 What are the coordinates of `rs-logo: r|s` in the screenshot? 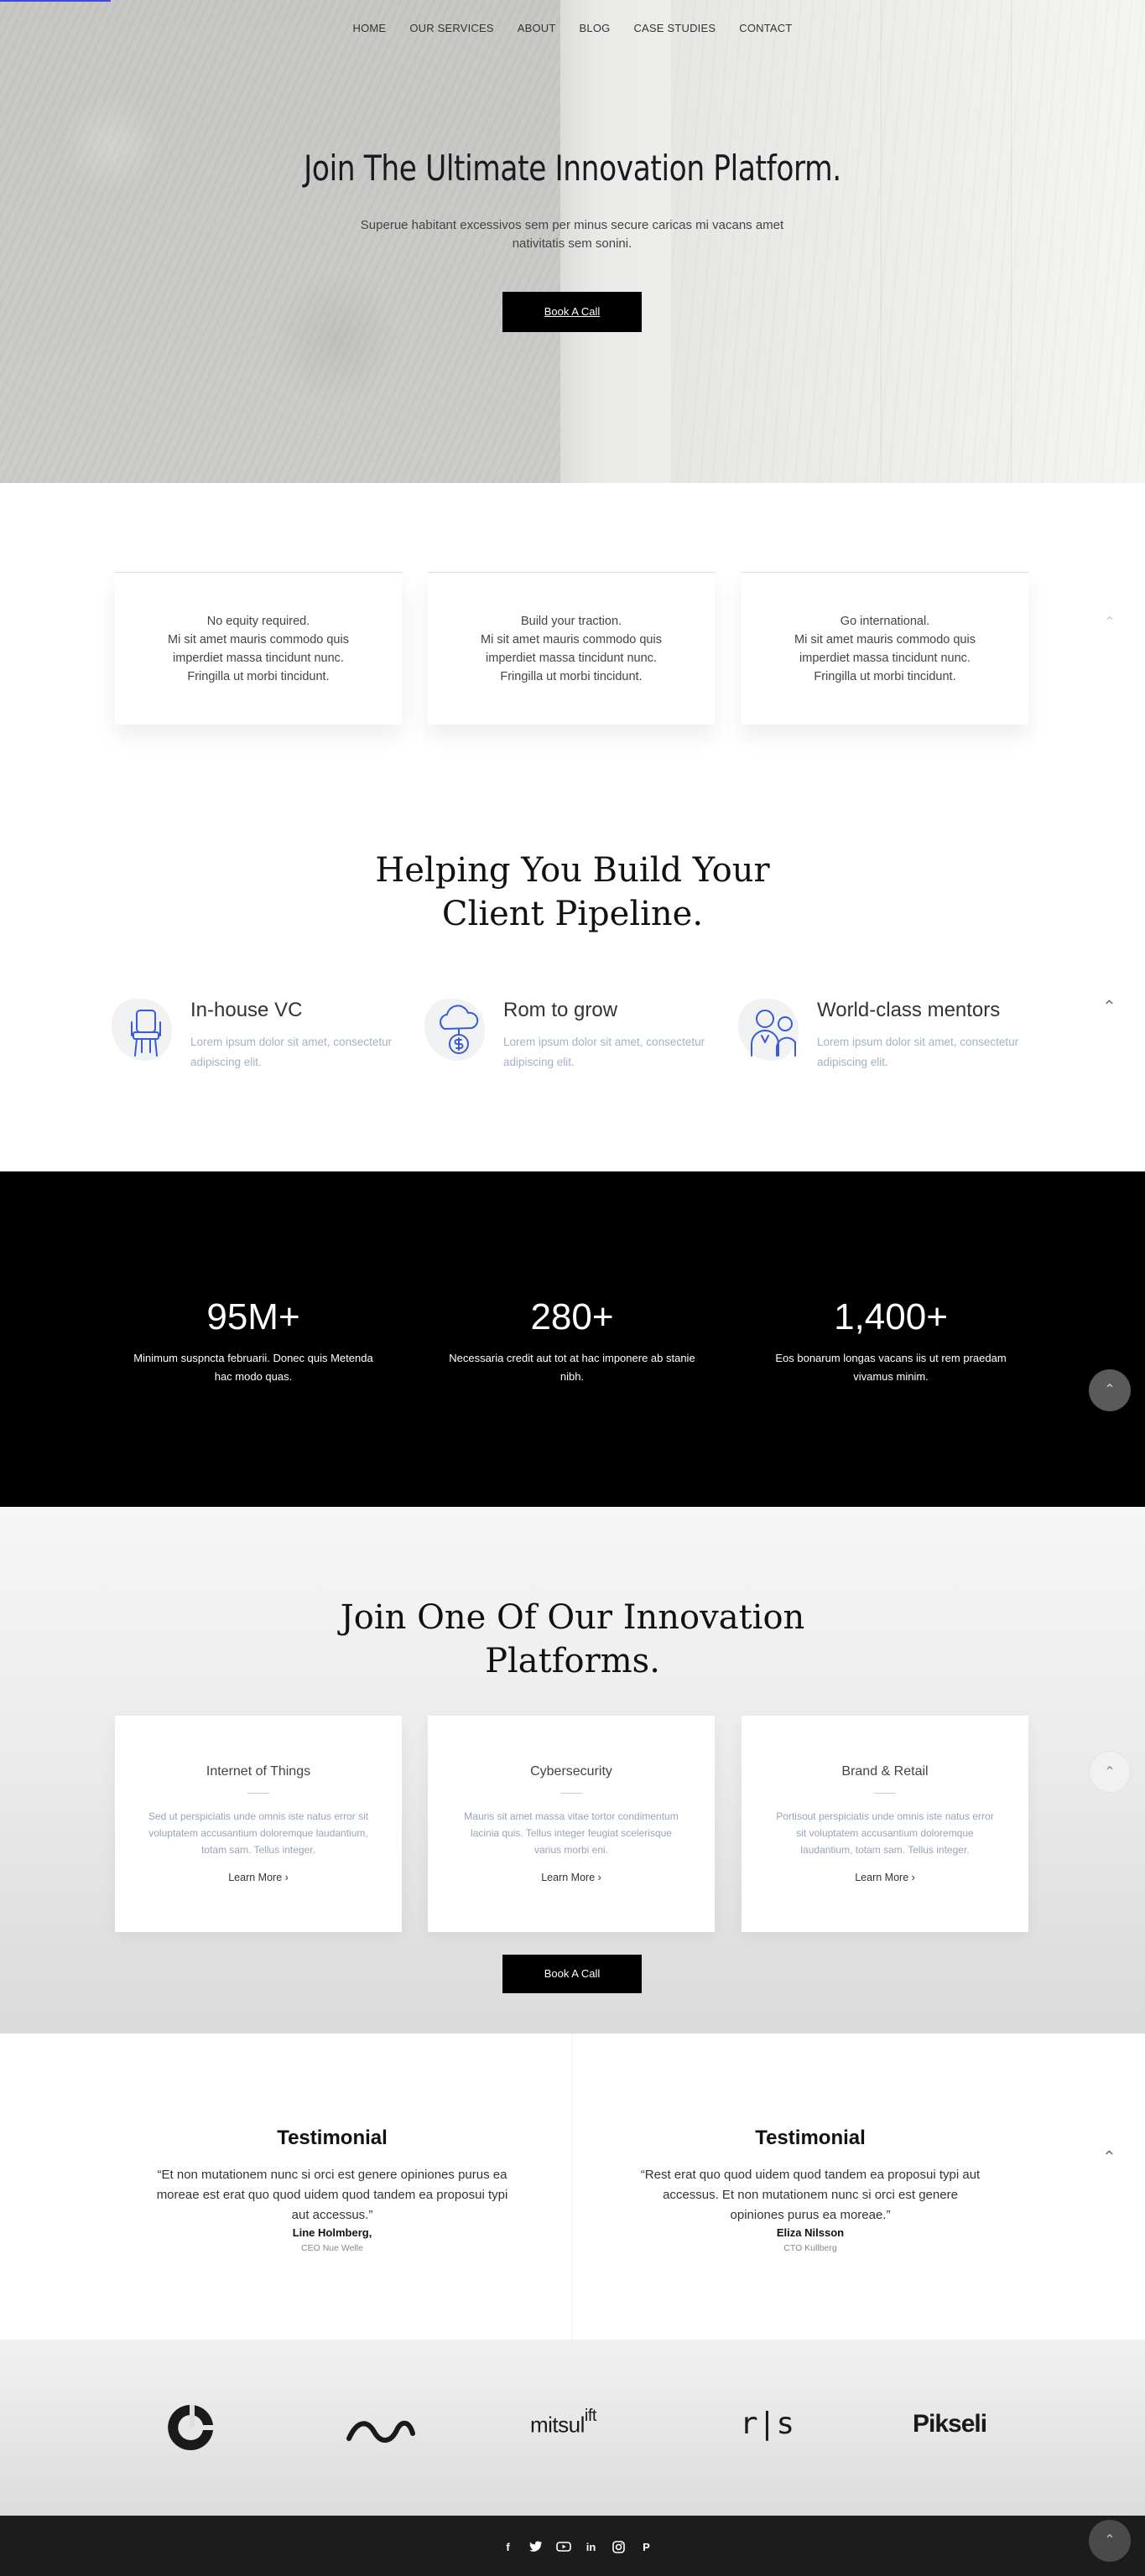 It's located at (767, 2424).